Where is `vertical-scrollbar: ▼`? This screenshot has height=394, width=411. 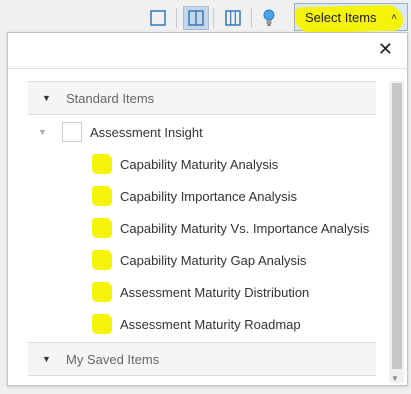 vertical-scrollbar: ▼ is located at coordinates (396, 232).